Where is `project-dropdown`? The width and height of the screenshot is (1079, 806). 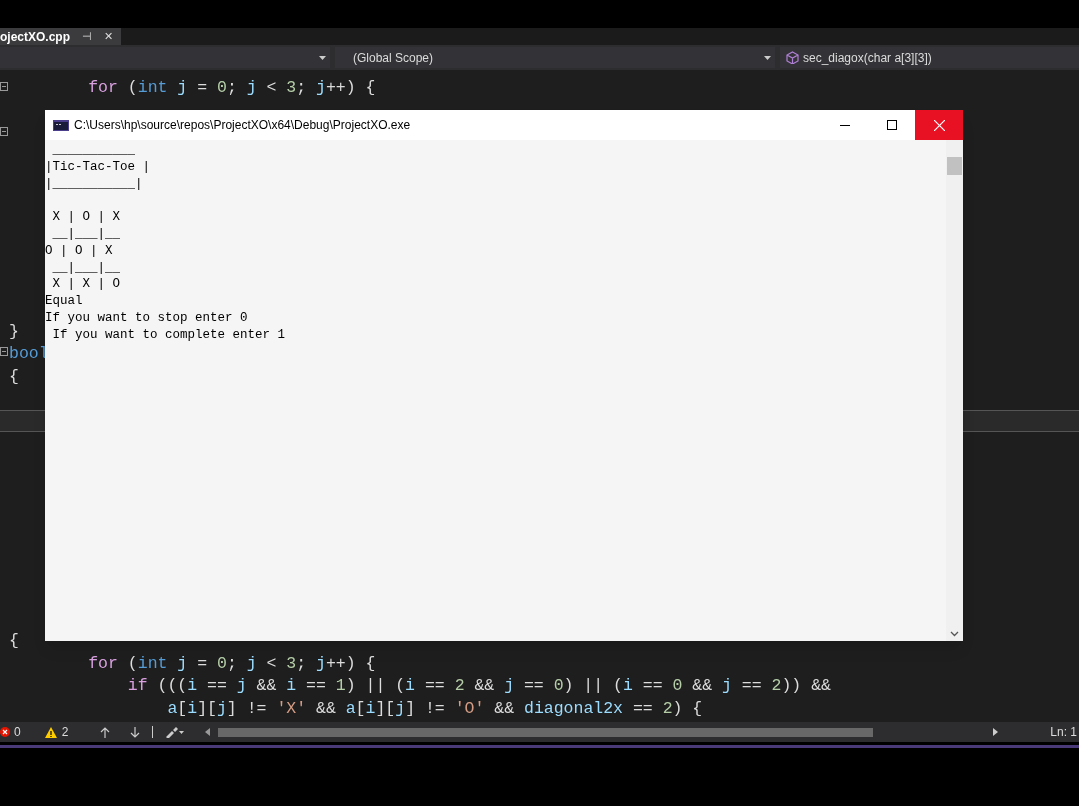 project-dropdown is located at coordinates (165, 57).